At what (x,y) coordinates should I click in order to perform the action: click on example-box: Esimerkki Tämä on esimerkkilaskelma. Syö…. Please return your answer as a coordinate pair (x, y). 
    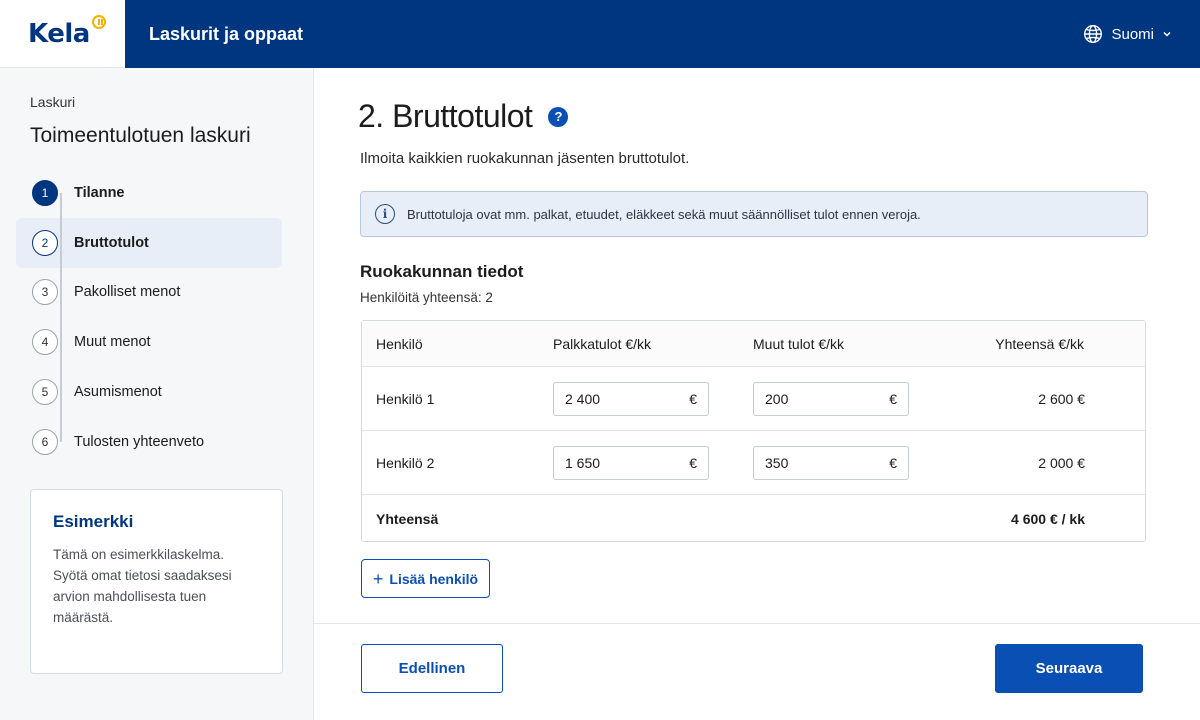
    Looking at the image, I should click on (156, 581).